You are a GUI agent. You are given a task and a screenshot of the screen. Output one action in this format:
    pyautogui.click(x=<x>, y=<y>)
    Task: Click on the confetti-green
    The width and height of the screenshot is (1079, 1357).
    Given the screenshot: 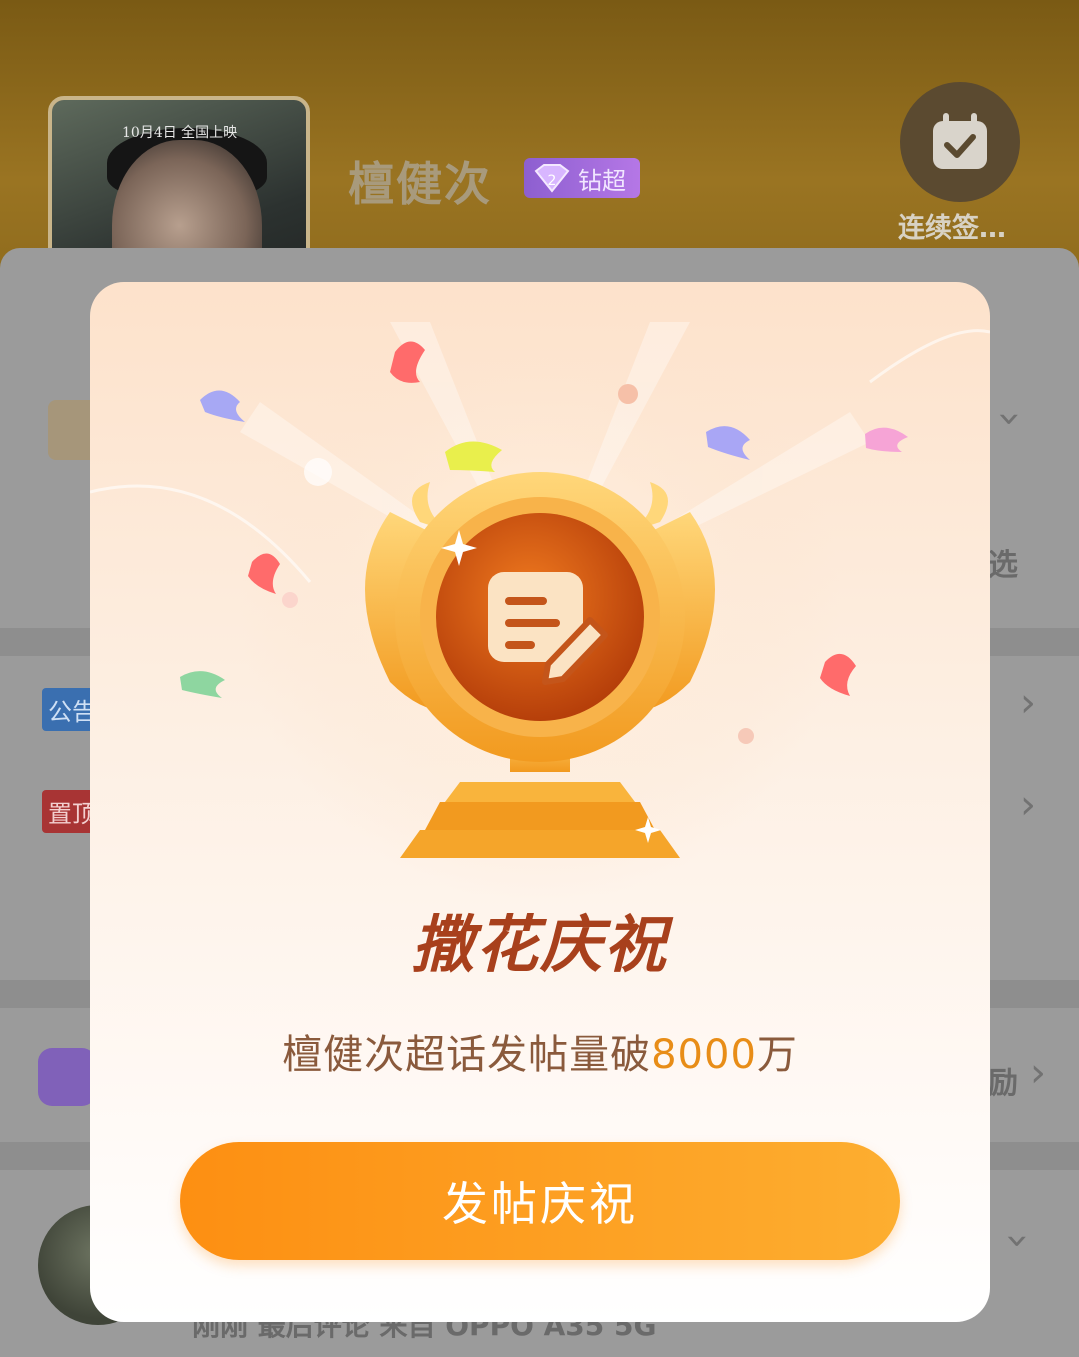 What is the action you would take?
    pyautogui.click(x=202, y=684)
    